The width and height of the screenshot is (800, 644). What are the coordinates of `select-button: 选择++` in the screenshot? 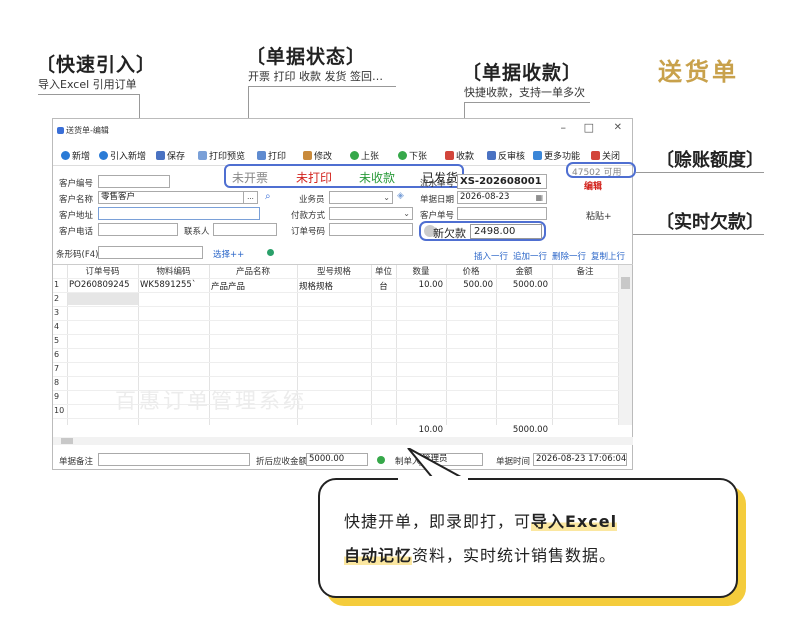 It's located at (228, 254).